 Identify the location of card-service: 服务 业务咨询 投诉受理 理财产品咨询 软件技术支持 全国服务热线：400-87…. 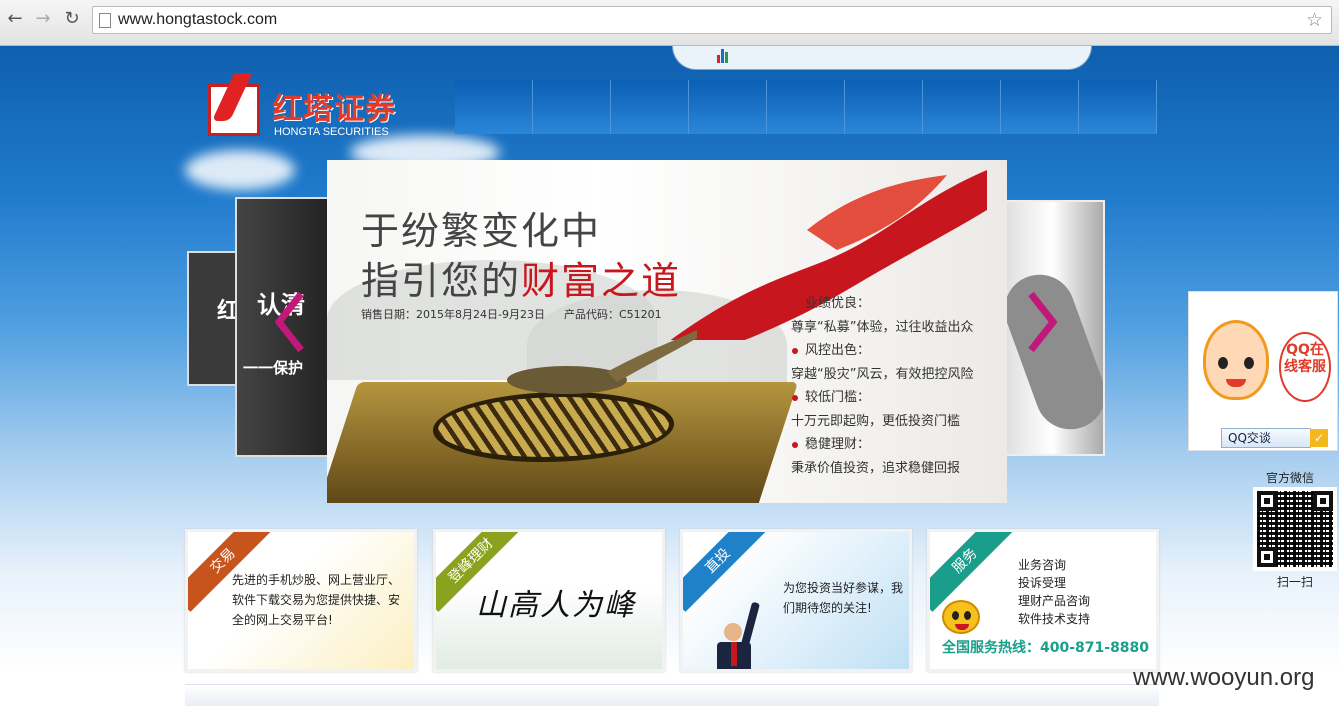
(1043, 600).